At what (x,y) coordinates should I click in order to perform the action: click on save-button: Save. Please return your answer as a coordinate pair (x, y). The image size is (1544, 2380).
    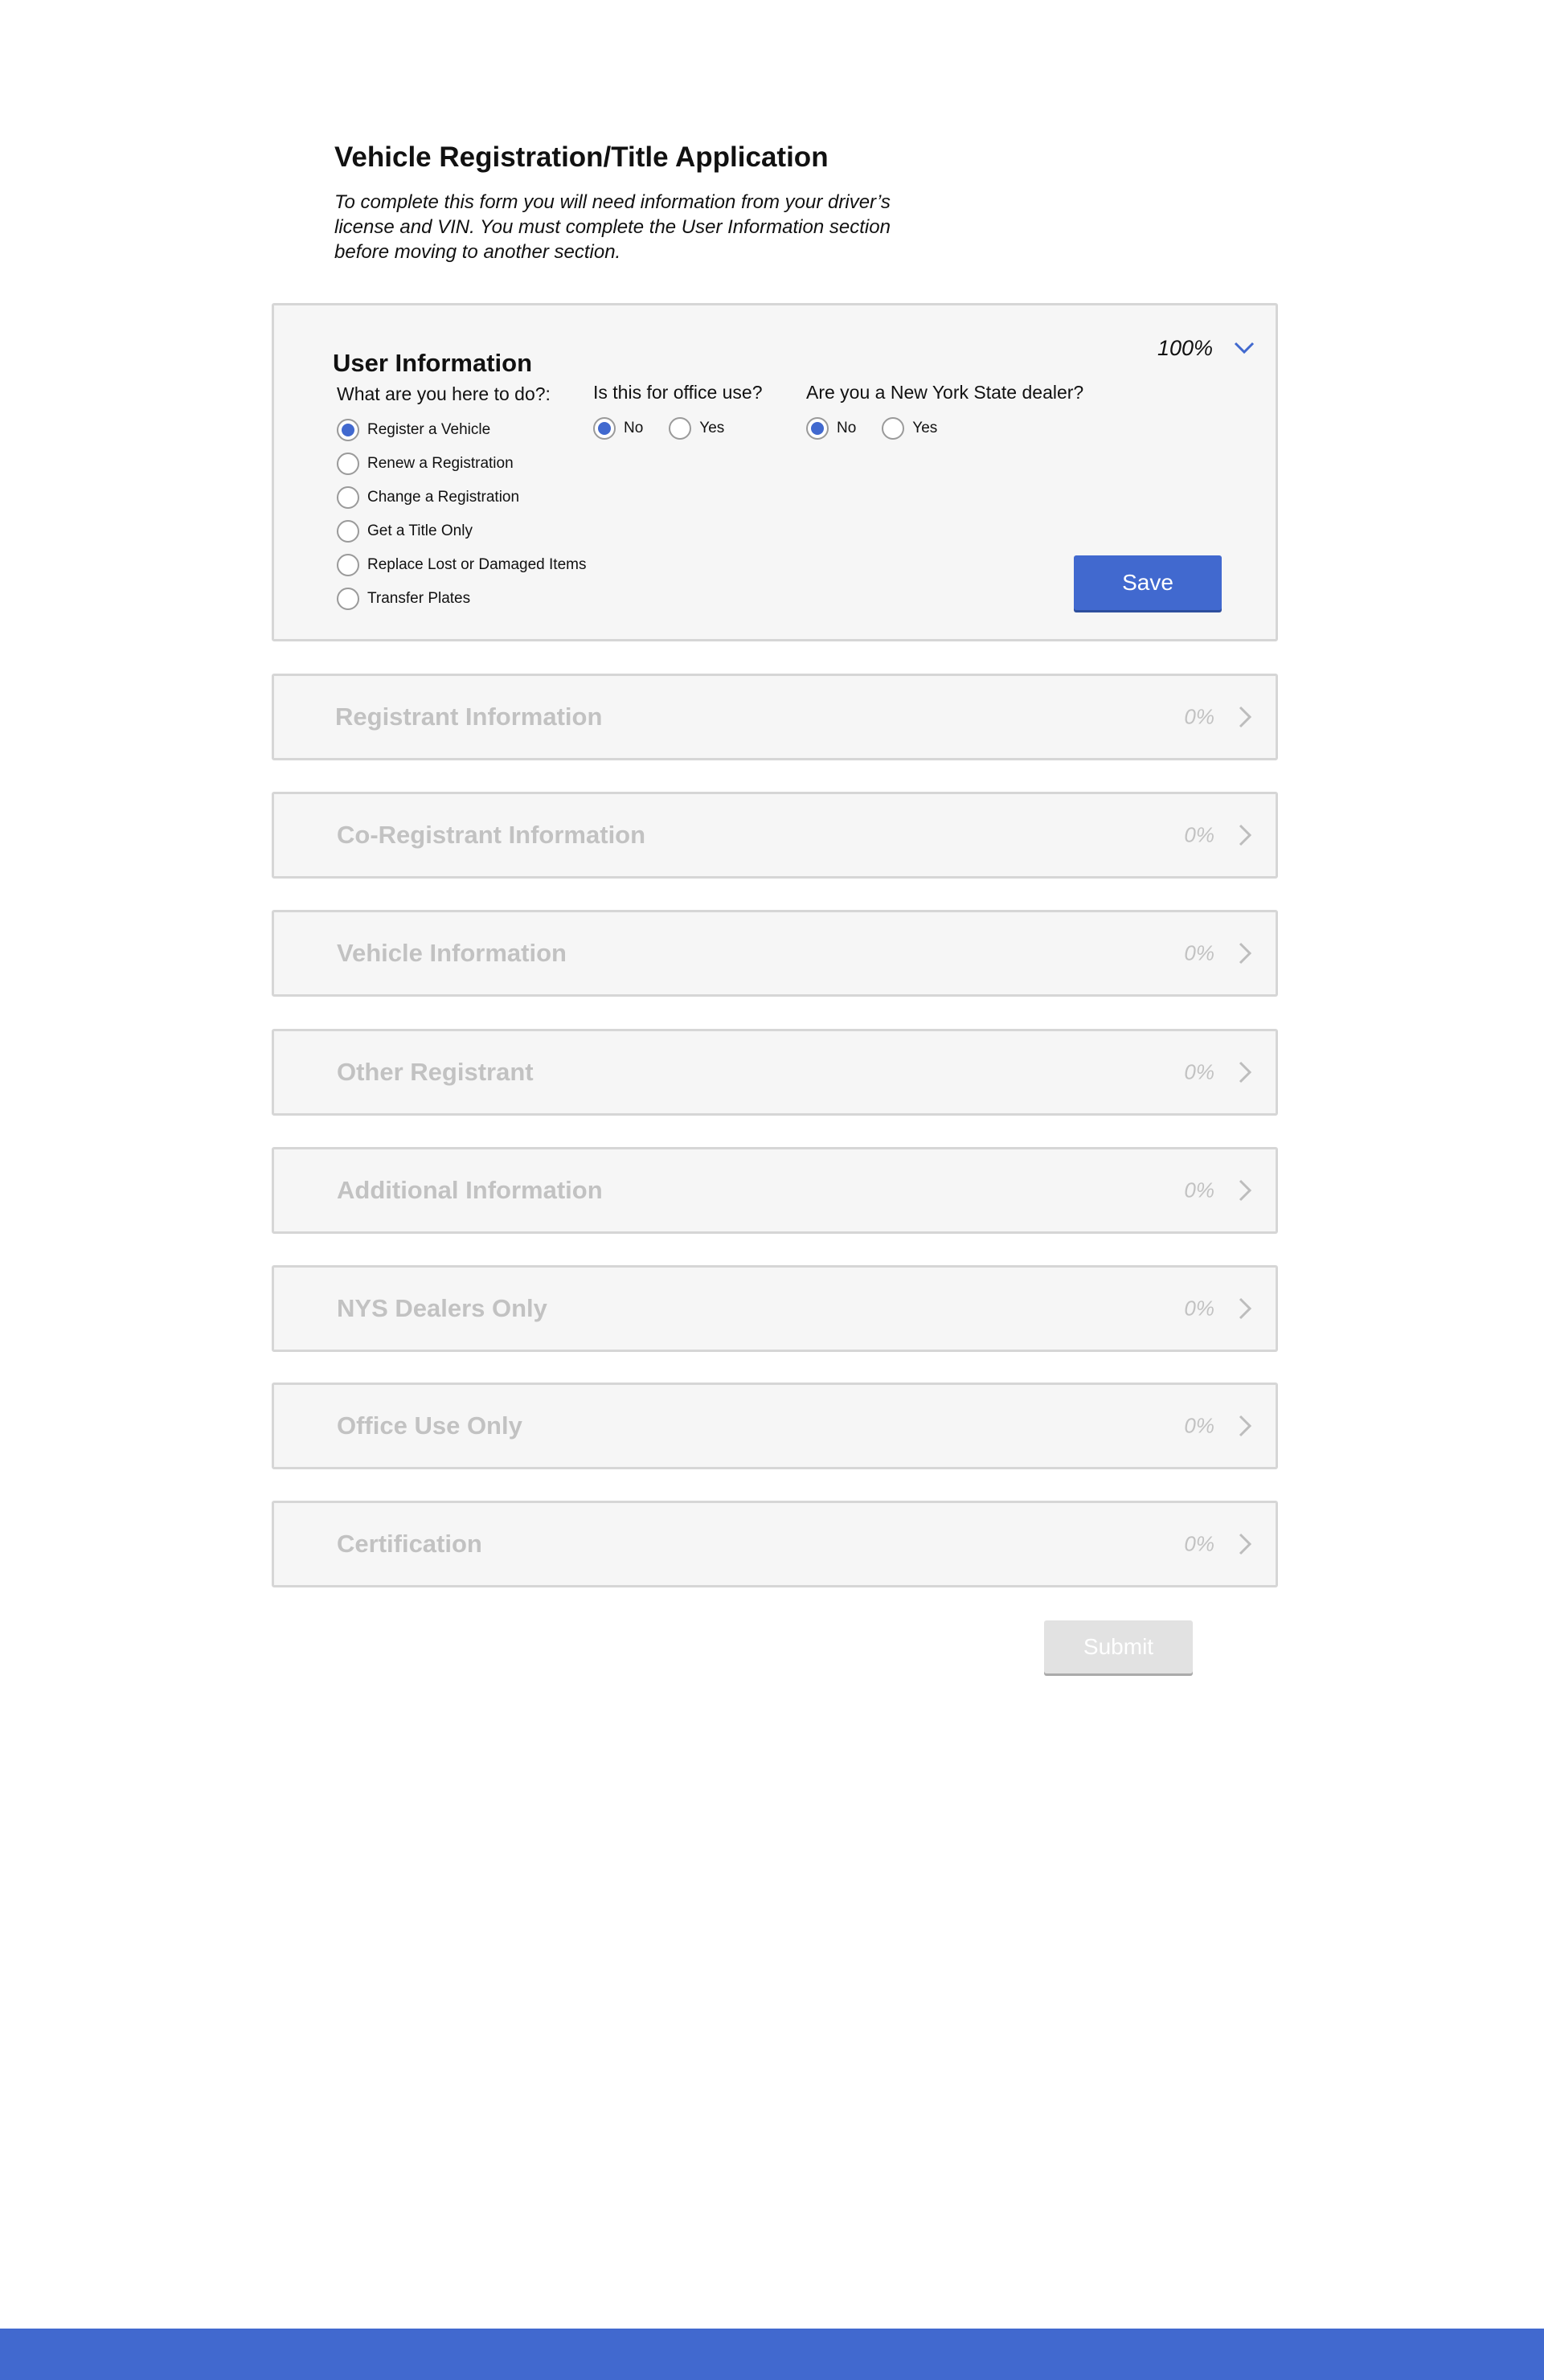
    Looking at the image, I should click on (1148, 583).